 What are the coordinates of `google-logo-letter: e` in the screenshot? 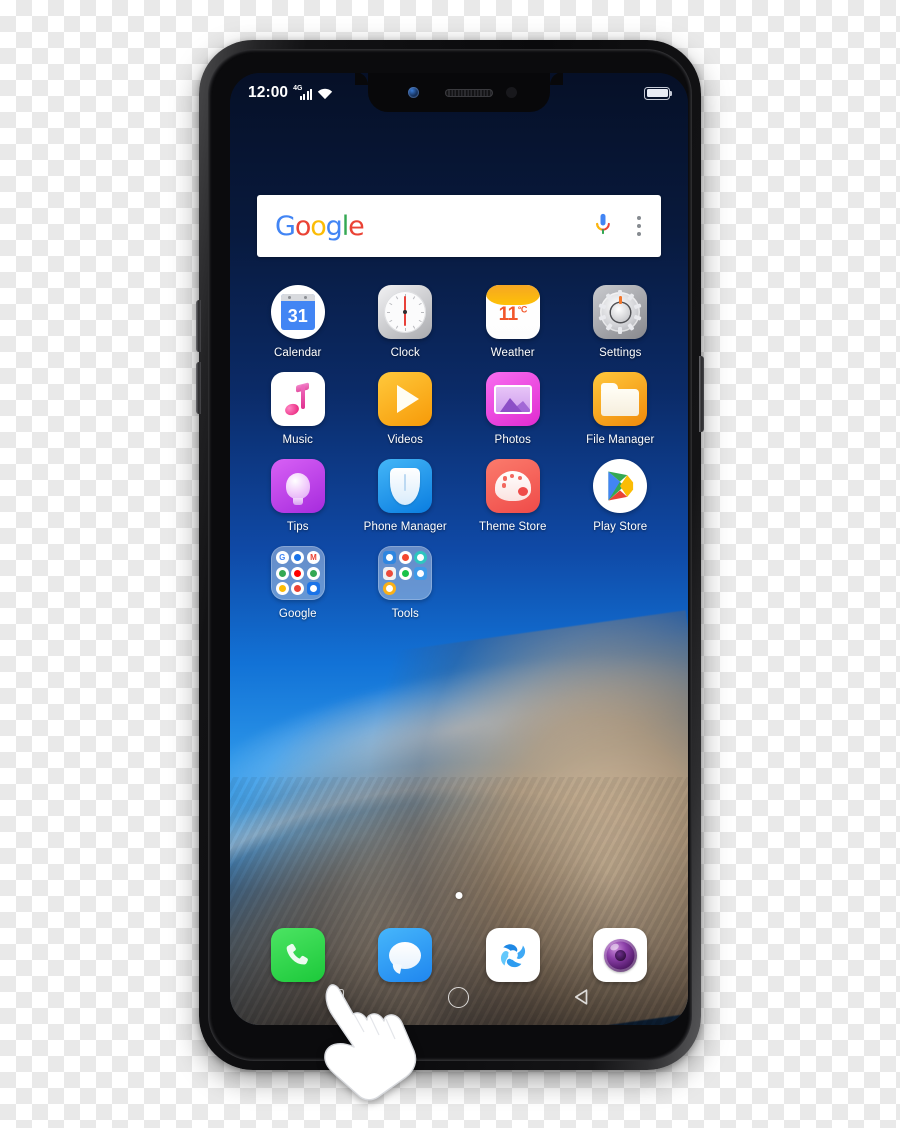 It's located at (356, 226).